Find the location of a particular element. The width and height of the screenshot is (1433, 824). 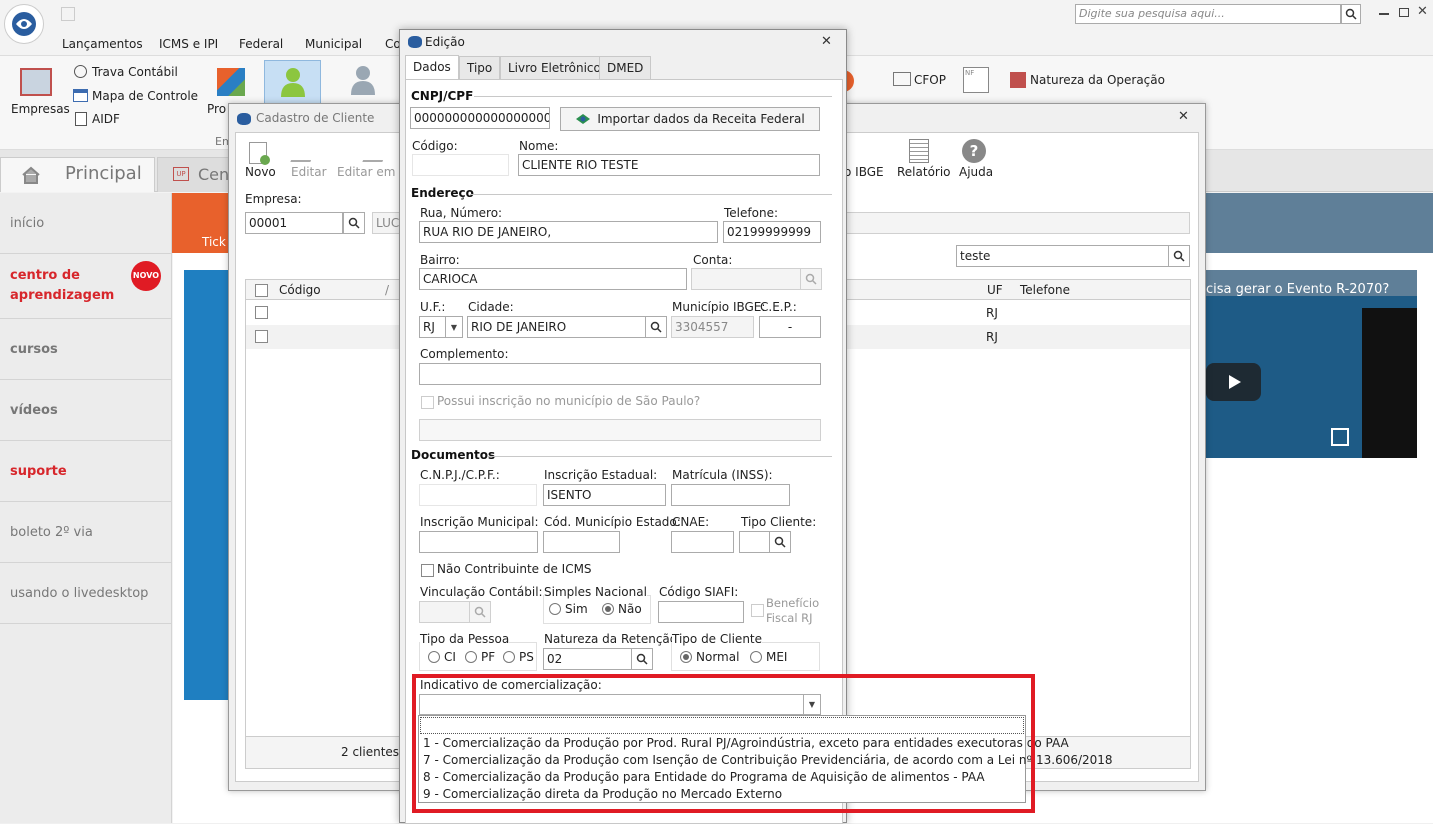

minimize-icon is located at coordinates (1384, 14).